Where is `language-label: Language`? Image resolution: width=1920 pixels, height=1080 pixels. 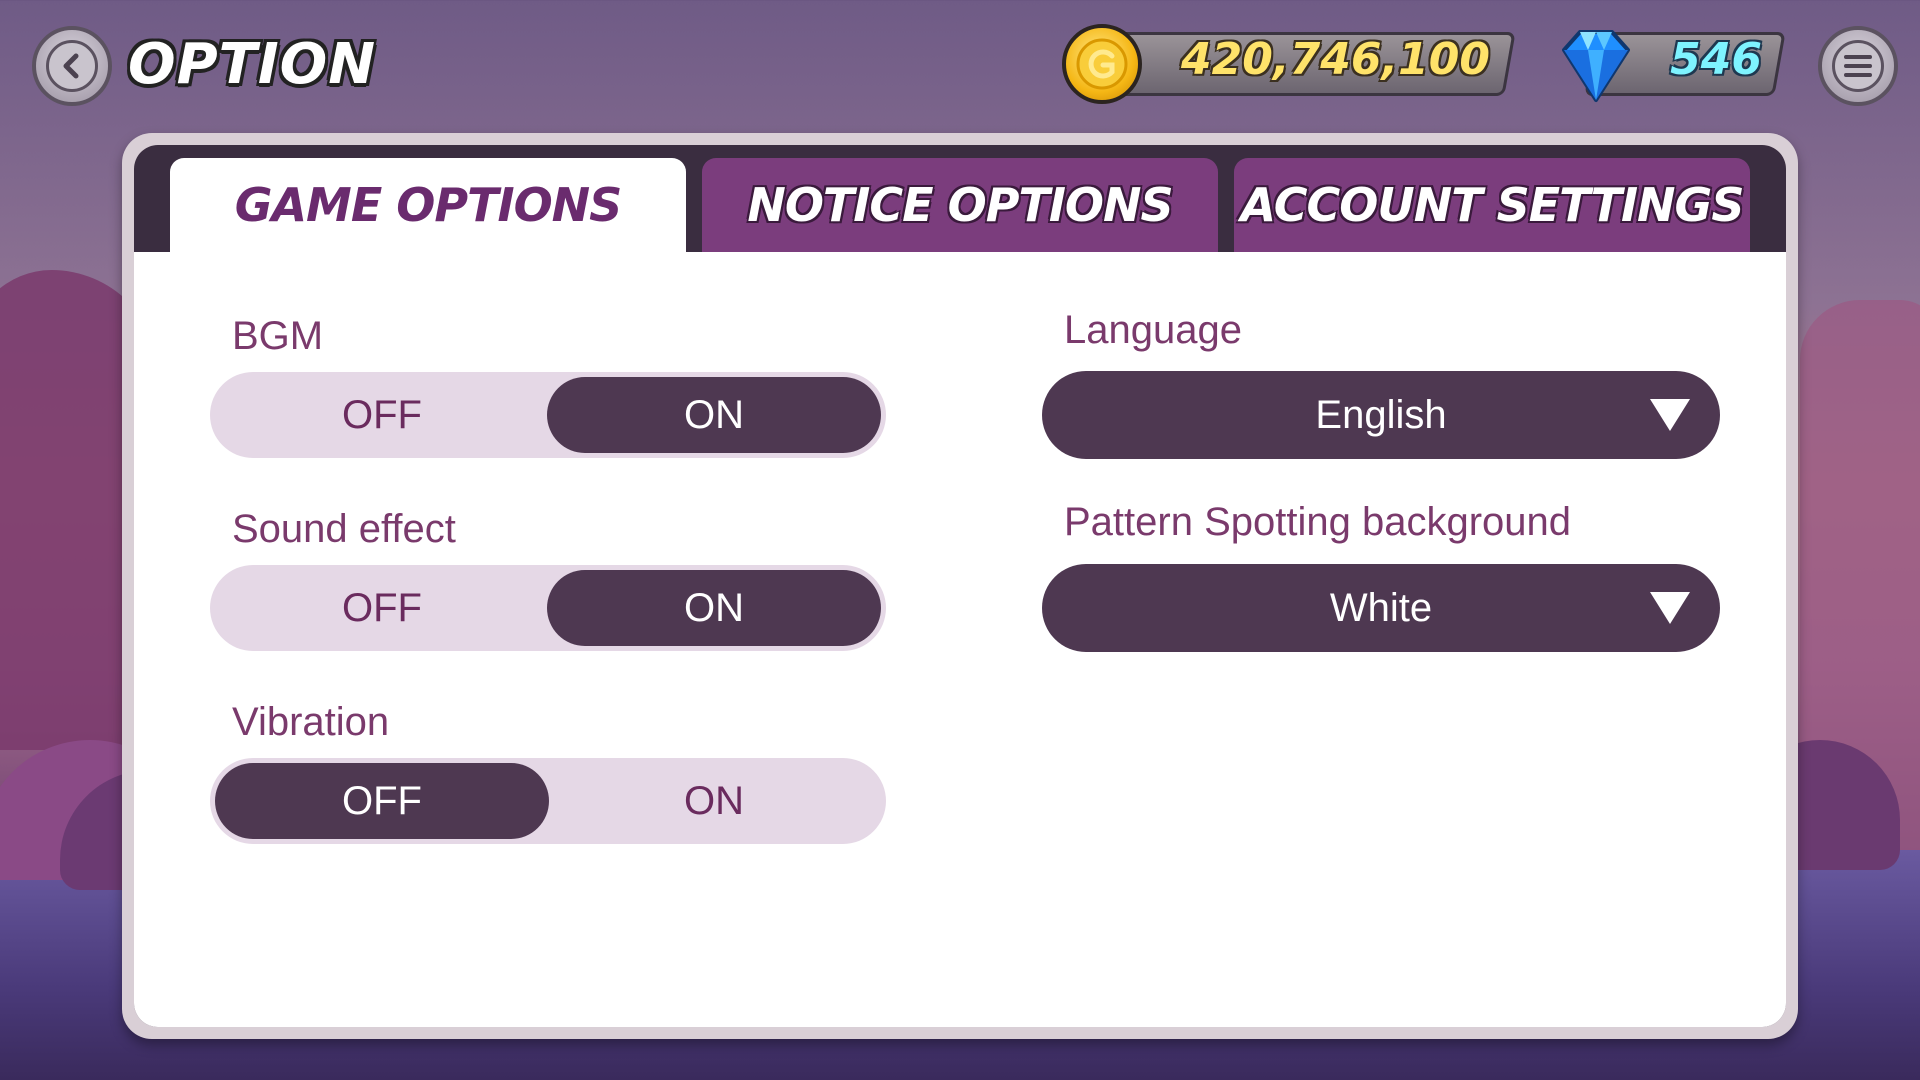
language-label: Language is located at coordinates (1153, 330).